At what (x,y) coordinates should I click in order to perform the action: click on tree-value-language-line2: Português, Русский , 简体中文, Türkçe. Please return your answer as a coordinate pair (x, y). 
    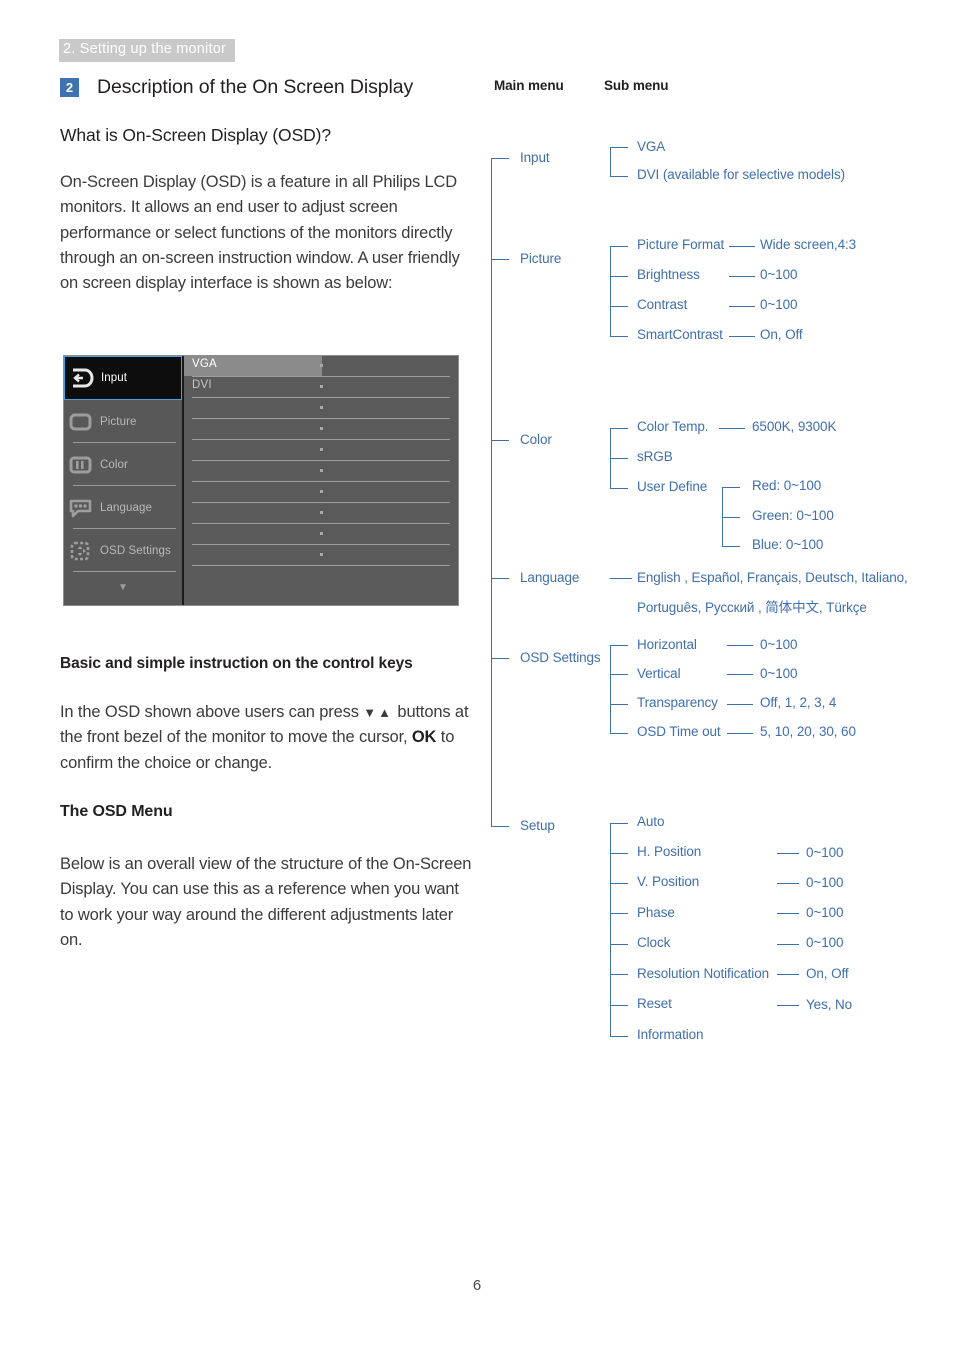
    Looking at the image, I should click on (752, 607).